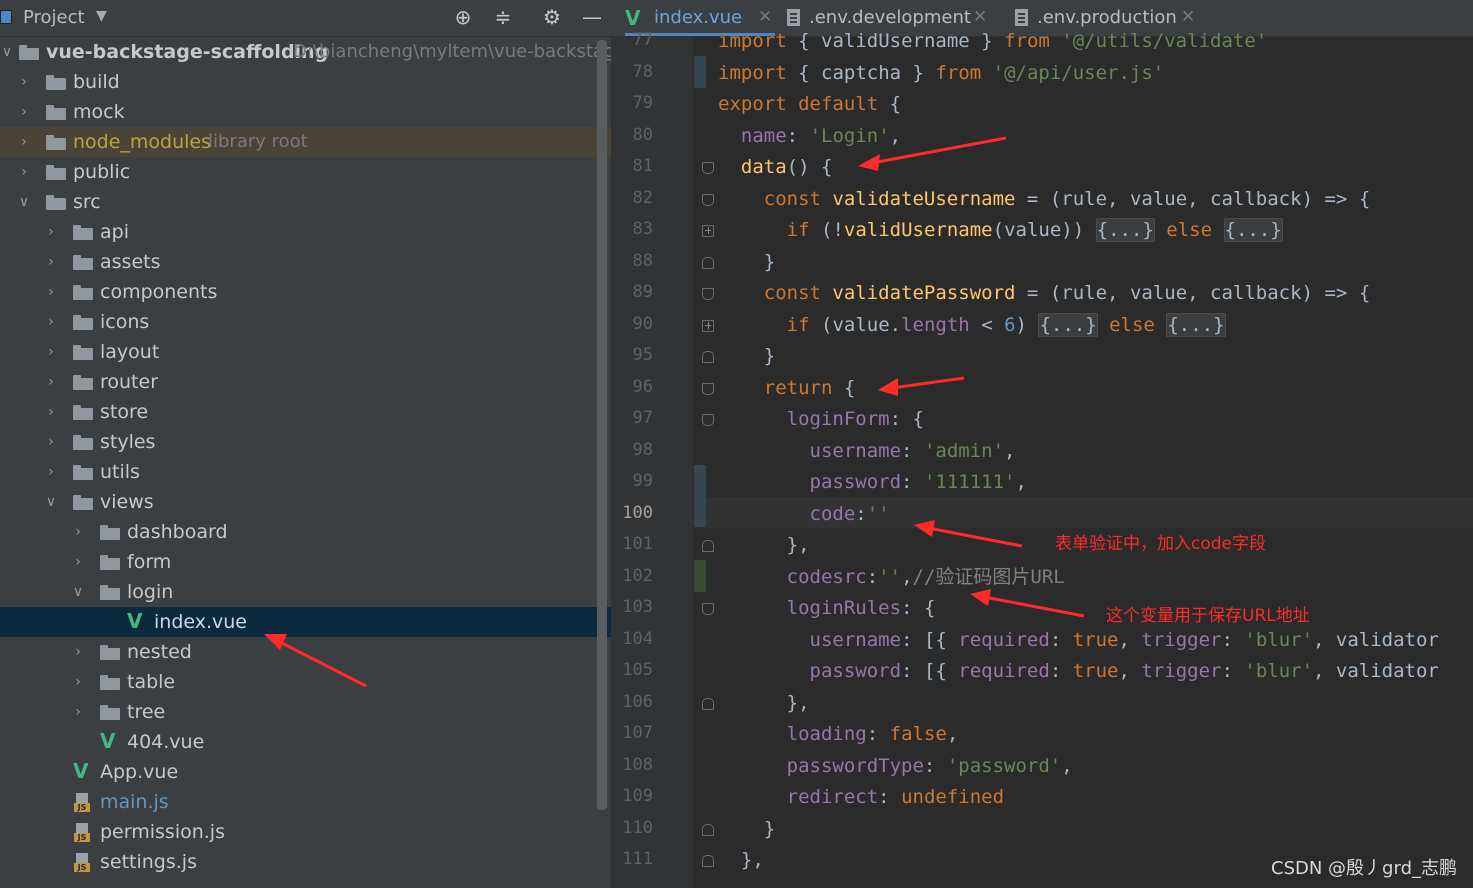  Describe the element at coordinates (1364, 868) in the screenshot. I see `watermark: CSDN @殷丿grd_志鹏` at that location.